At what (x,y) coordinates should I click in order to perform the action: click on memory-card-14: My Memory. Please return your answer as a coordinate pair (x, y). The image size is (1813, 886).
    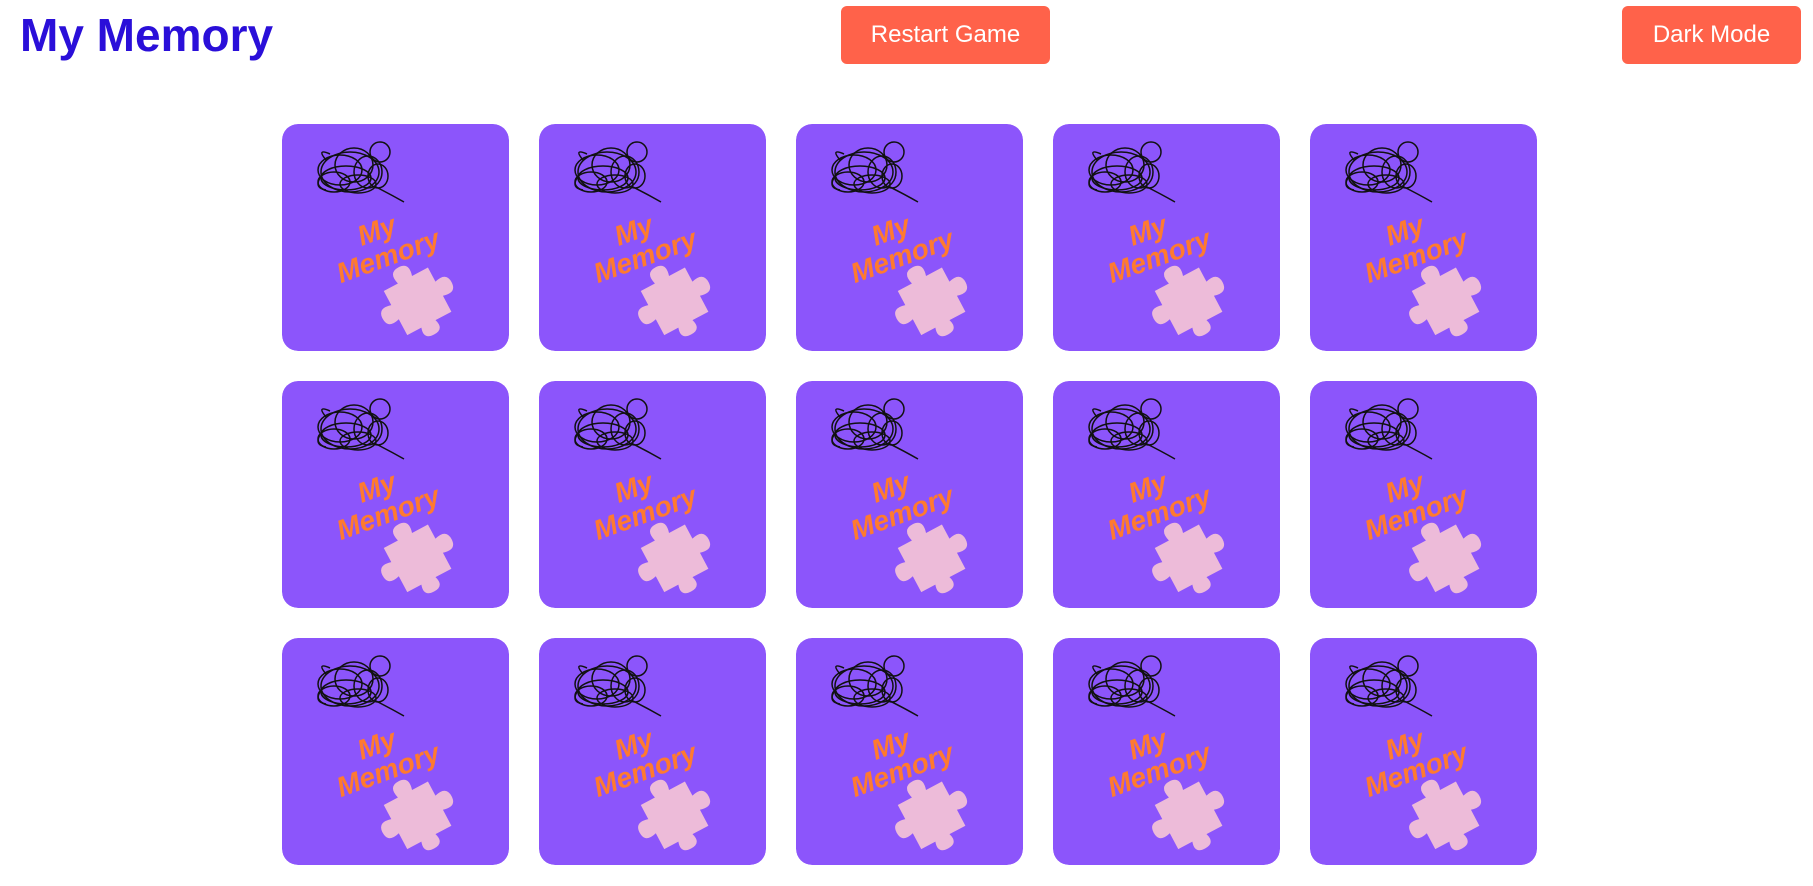
    Looking at the image, I should click on (1166, 751).